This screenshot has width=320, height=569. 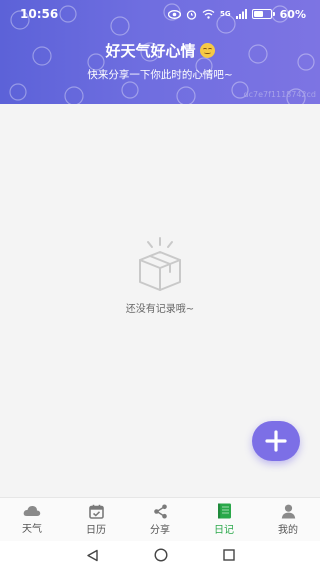 I want to click on bottom-nav: 天气 日历 分享 日记 我的, so click(x=160, y=519).